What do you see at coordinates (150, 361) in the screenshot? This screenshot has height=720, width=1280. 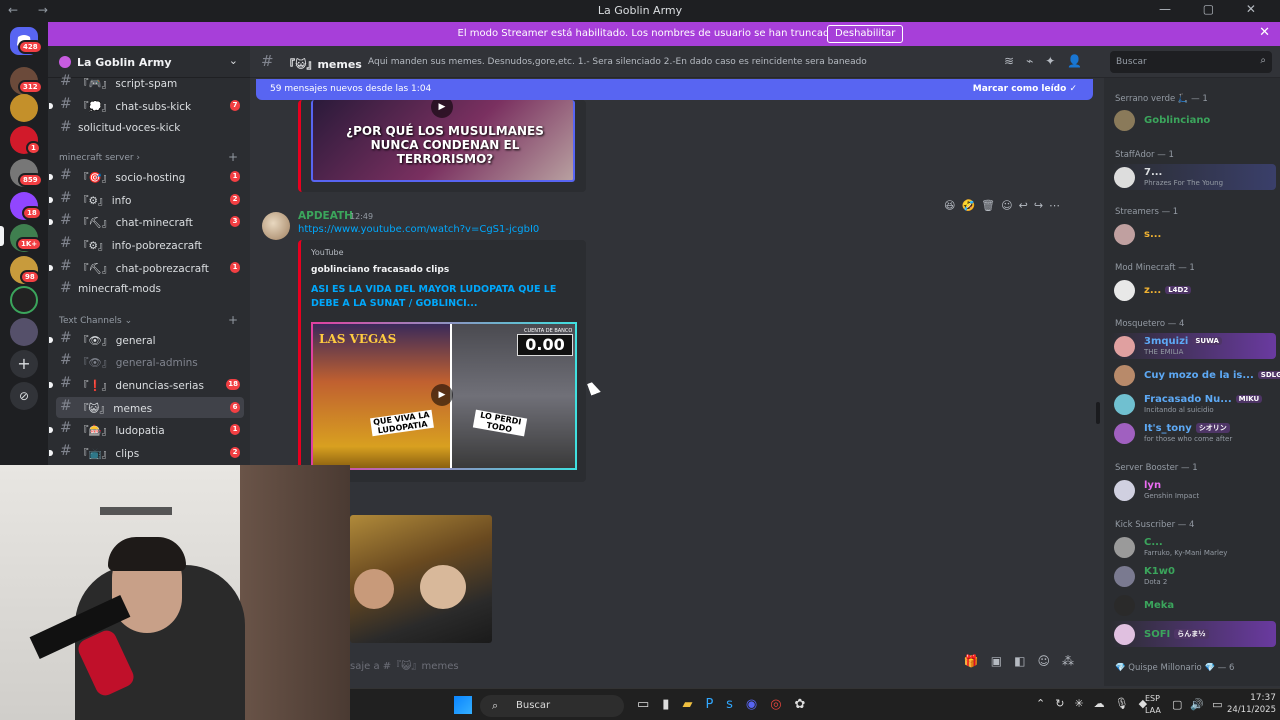 I see `channel-item: # 『👁』 general-admins` at bounding box center [150, 361].